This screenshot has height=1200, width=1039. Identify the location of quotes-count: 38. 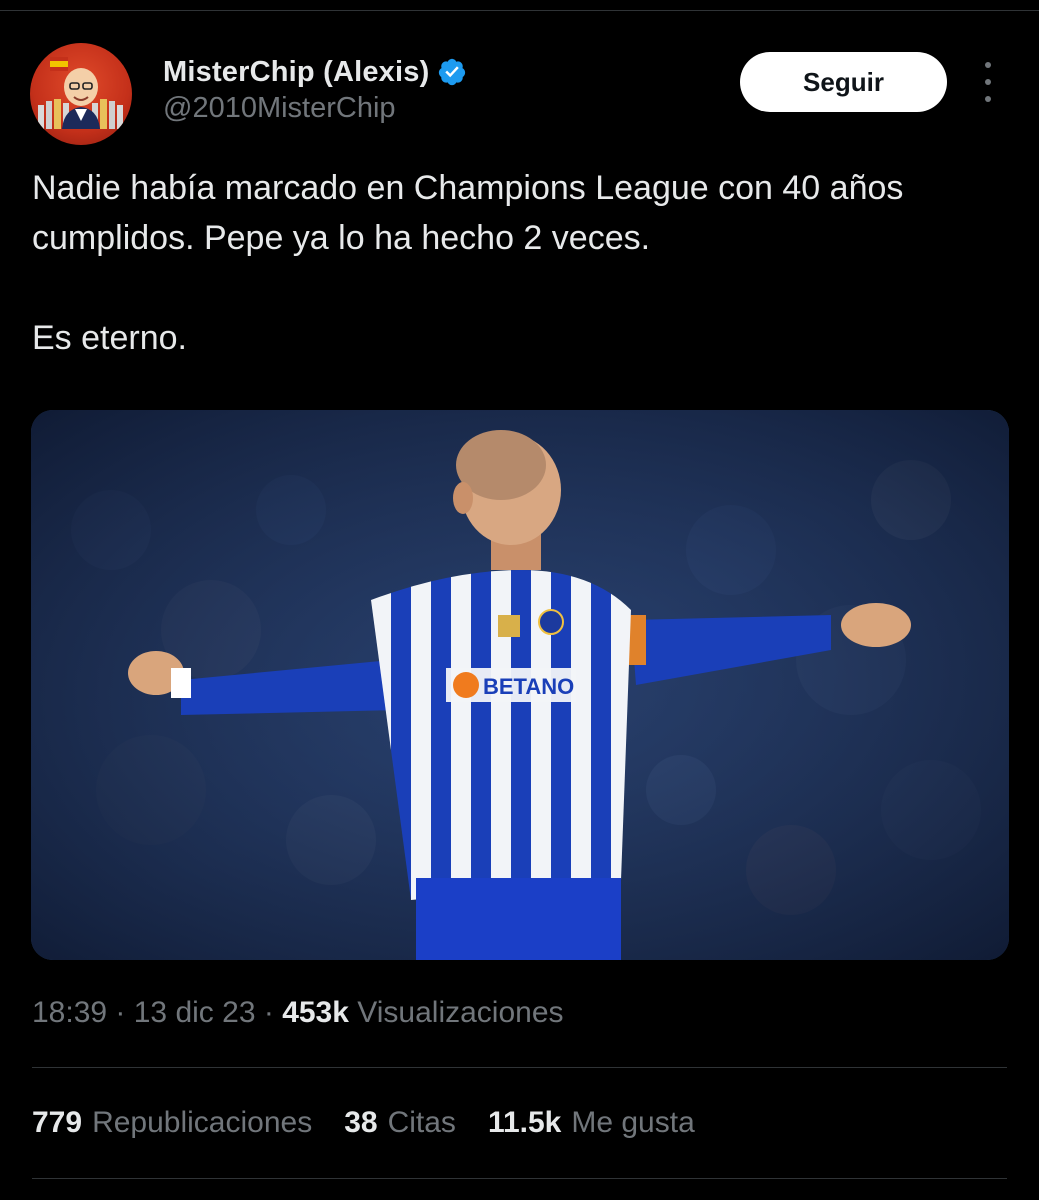
(361, 1122).